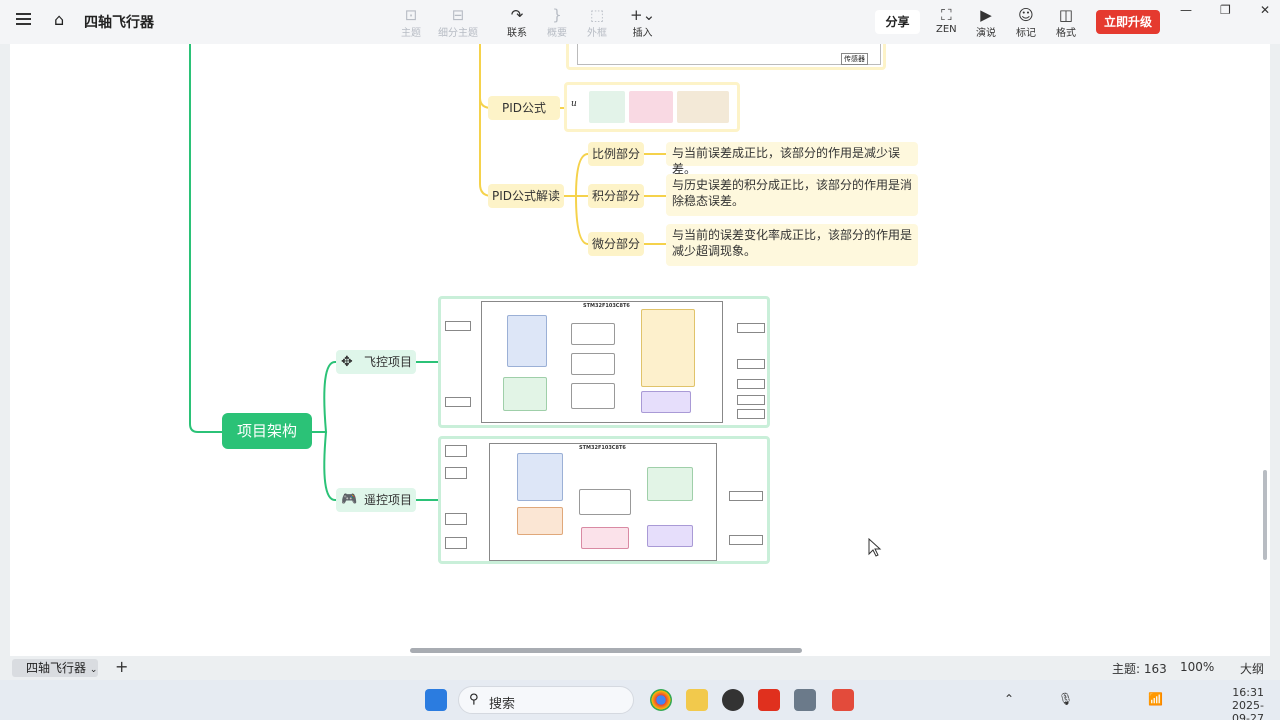 This screenshot has width=1280, height=720. I want to click on os-taskbar: ⚲ 搜索 ⌃ 🎙 📶 16:31 2025-09-27, so click(640, 700).